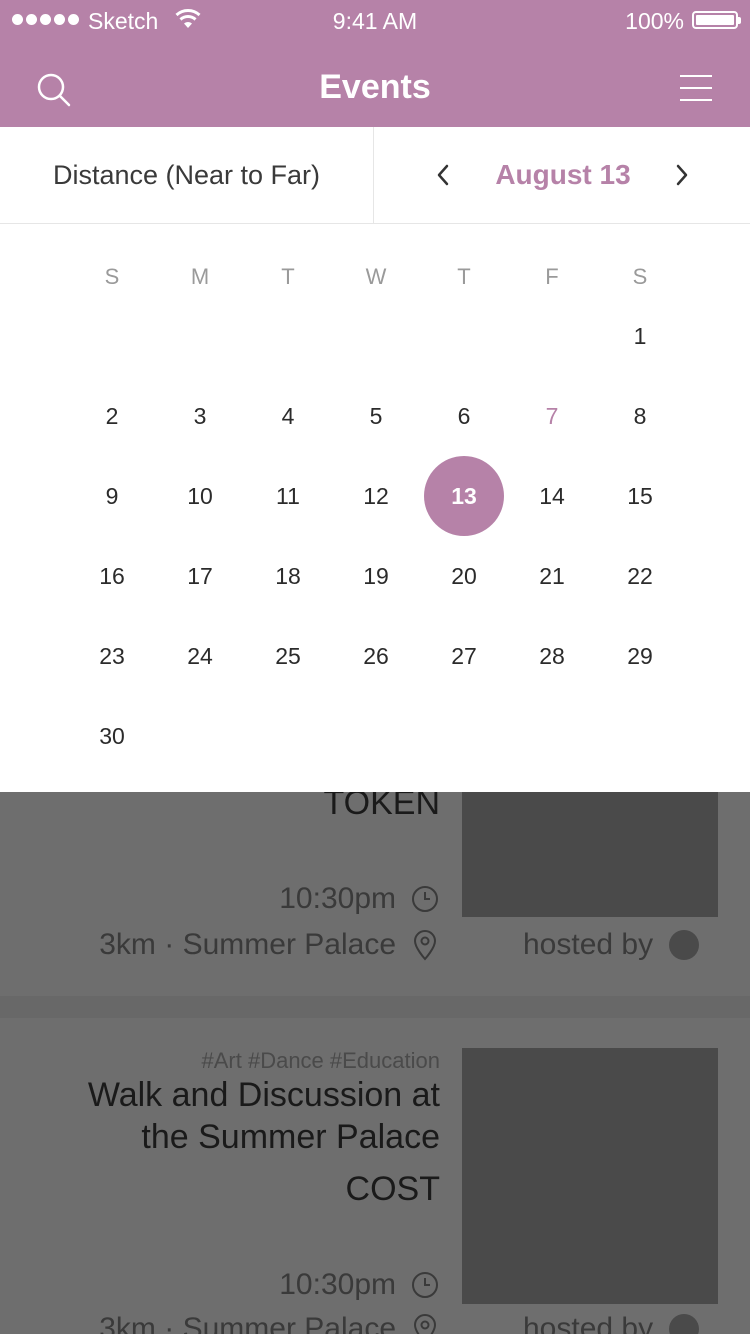 The height and width of the screenshot is (1334, 750). What do you see at coordinates (200, 416) in the screenshot?
I see `calendar-day: 3` at bounding box center [200, 416].